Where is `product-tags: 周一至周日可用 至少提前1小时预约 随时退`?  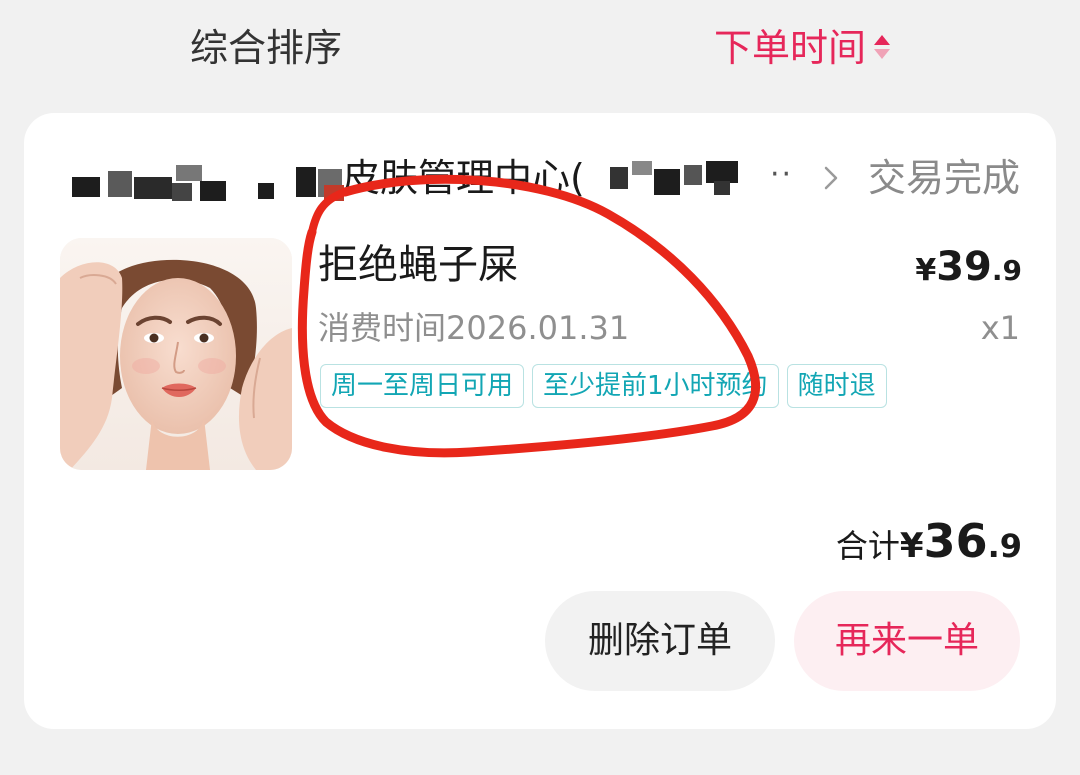 product-tags: 周一至周日可用 至少提前1小时预约 随时退 is located at coordinates (603, 386).